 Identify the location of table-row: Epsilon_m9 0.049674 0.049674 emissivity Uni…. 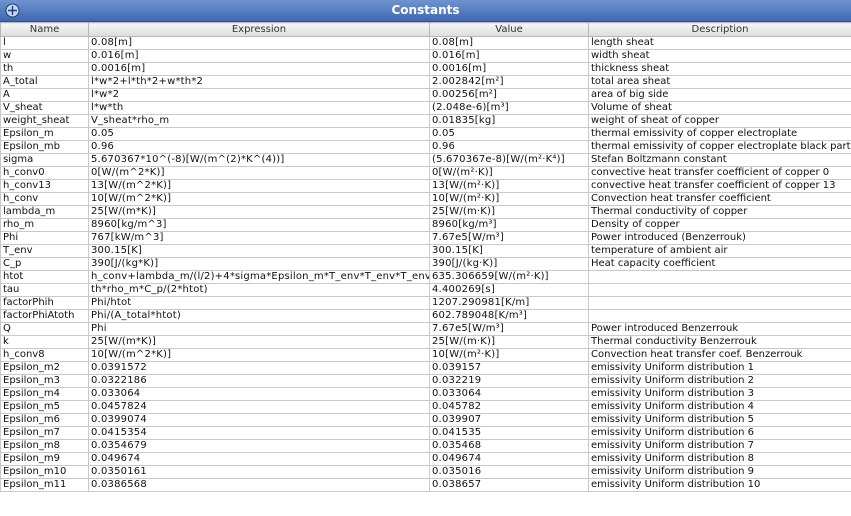
(425, 459).